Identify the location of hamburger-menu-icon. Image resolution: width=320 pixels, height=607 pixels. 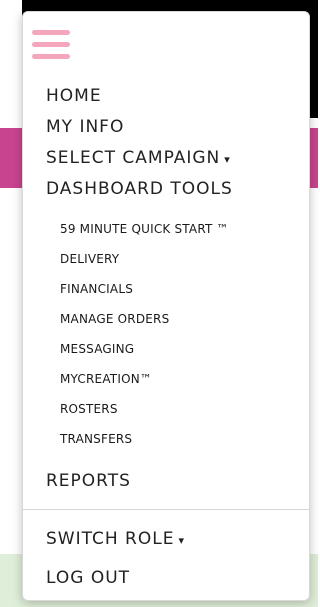
(51, 45).